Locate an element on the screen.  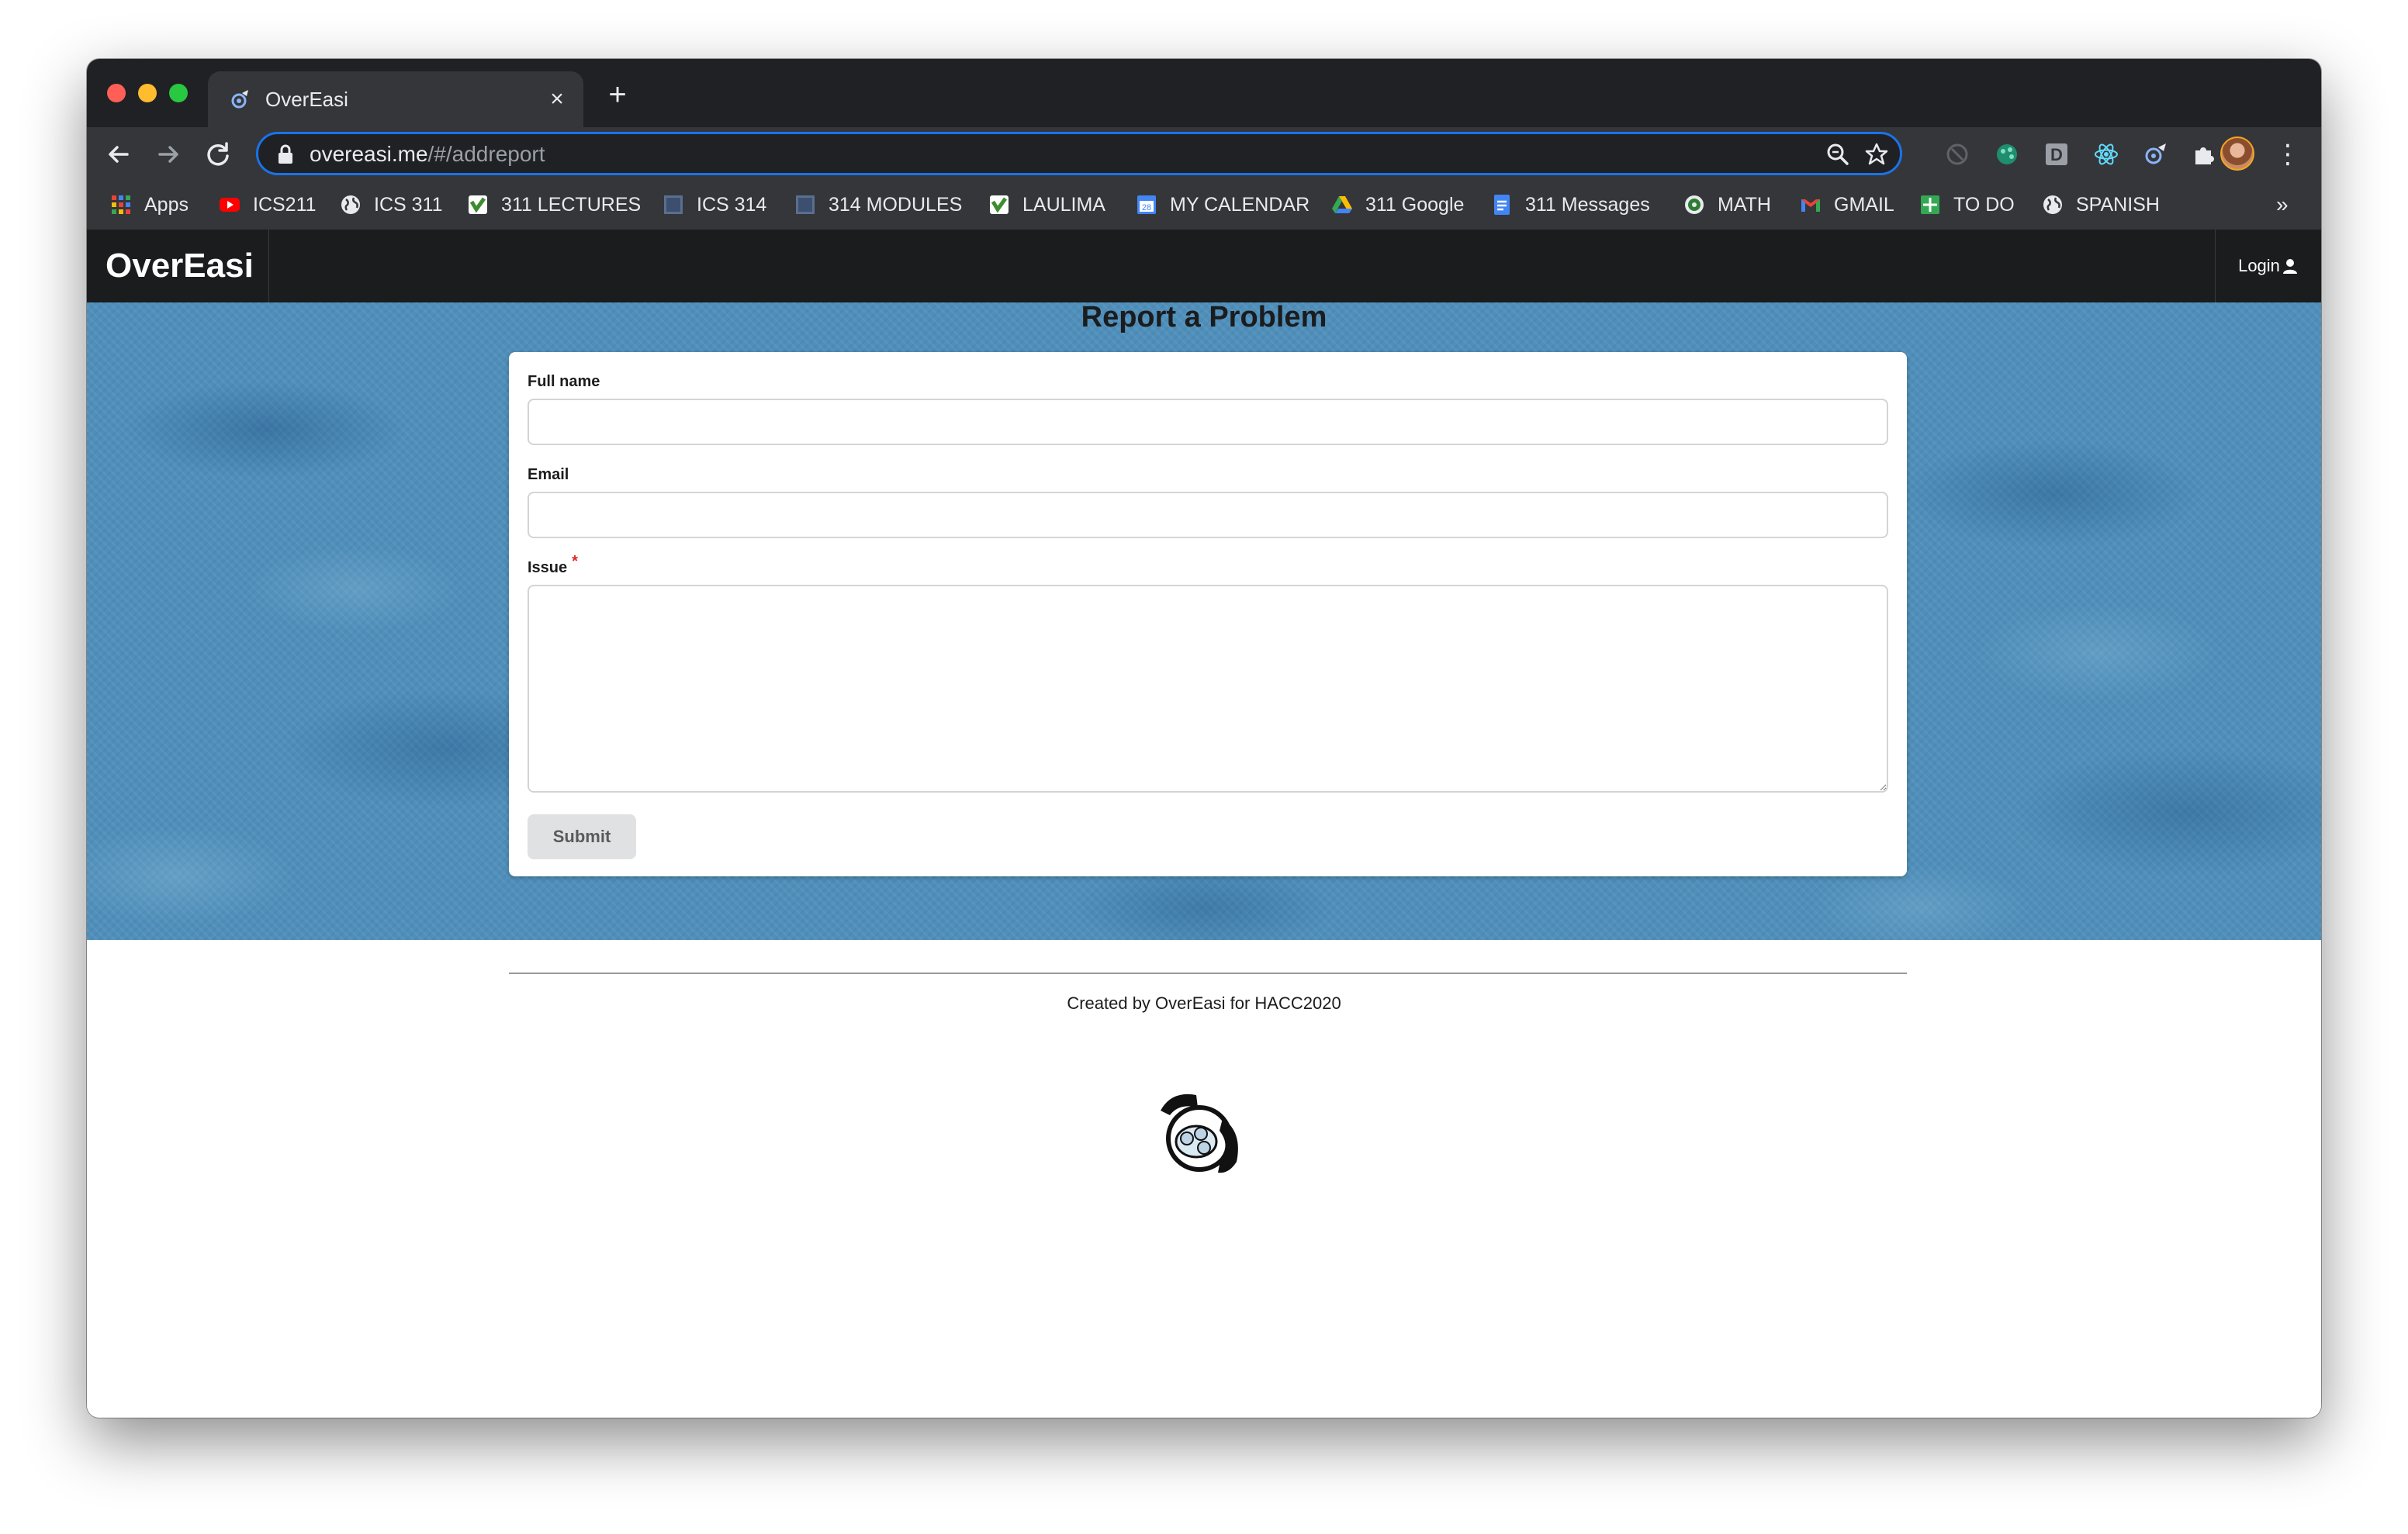
google-docs-icon is located at coordinates (1502, 205).